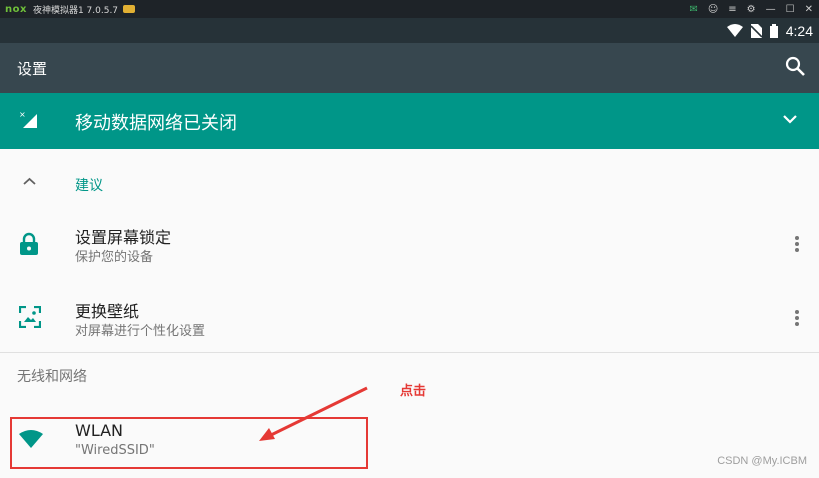 This screenshot has width=819, height=478. I want to click on minimize-icon: —, so click(771, 9).